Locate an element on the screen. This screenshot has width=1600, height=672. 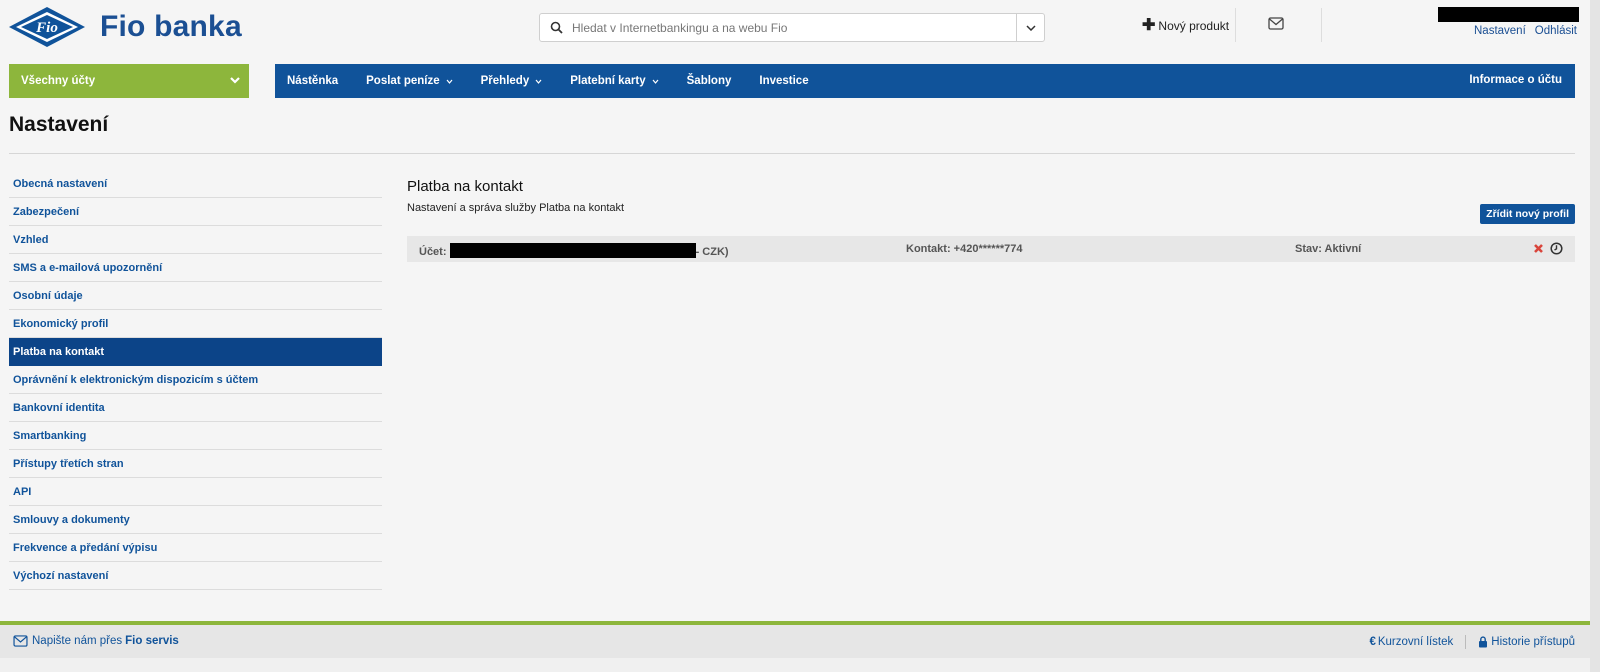
profile-account: Účet: - CZK) is located at coordinates (574, 250).